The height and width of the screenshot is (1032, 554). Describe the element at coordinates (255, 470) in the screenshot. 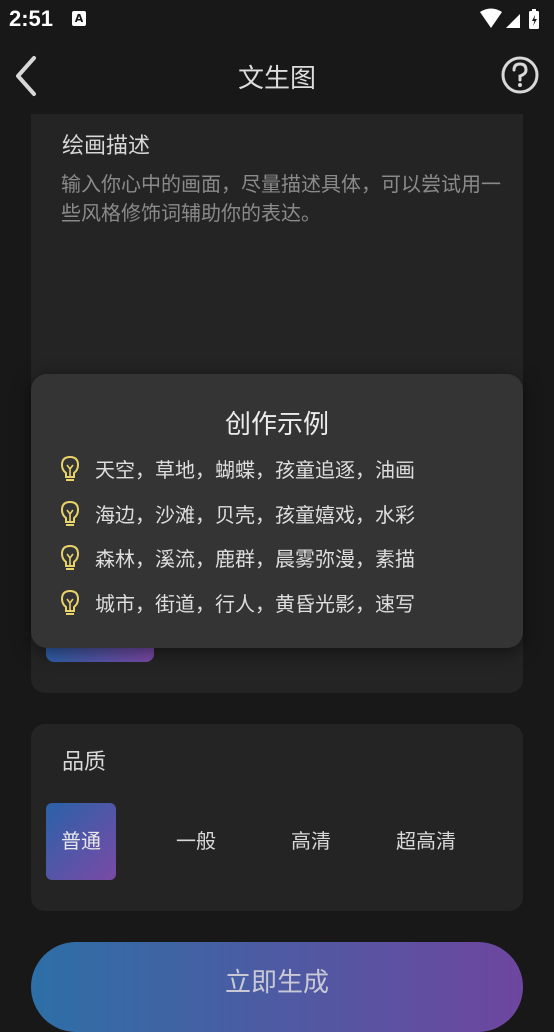

I see `example-text: 天空，草地，蝴蝶，孩童追逐，油画` at that location.